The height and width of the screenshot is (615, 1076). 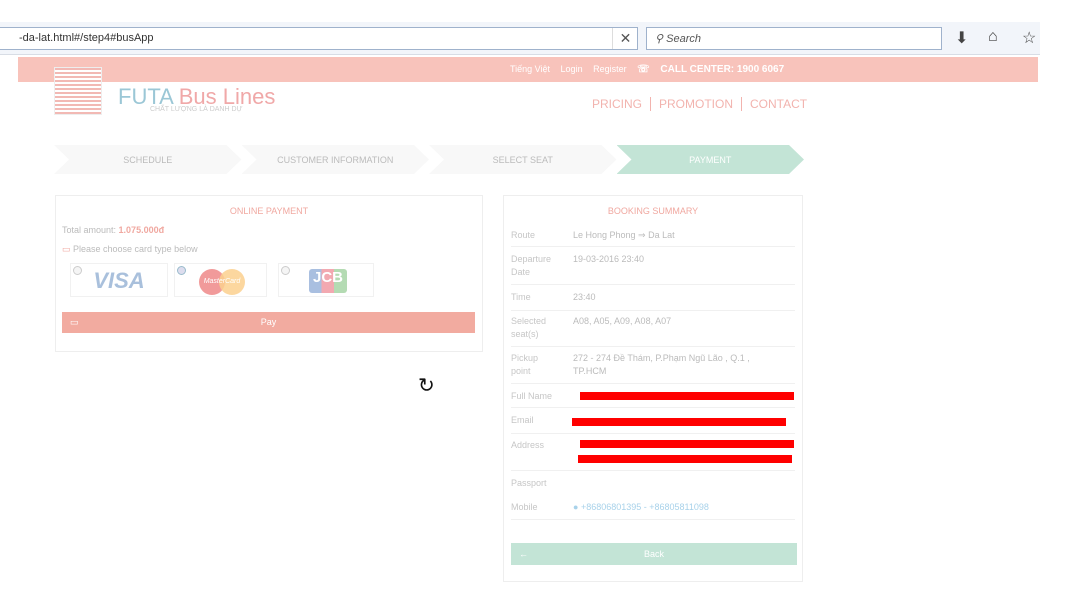 I want to click on total-label: Total amount:, so click(x=89, y=230).